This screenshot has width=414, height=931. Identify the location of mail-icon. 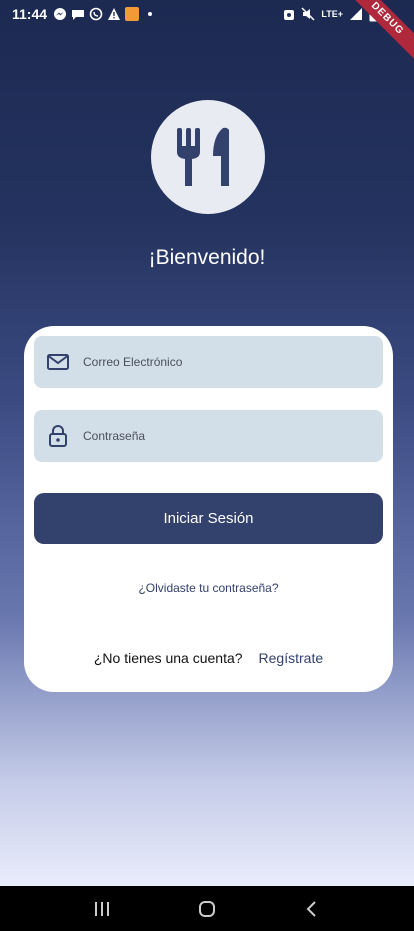
(58, 362).